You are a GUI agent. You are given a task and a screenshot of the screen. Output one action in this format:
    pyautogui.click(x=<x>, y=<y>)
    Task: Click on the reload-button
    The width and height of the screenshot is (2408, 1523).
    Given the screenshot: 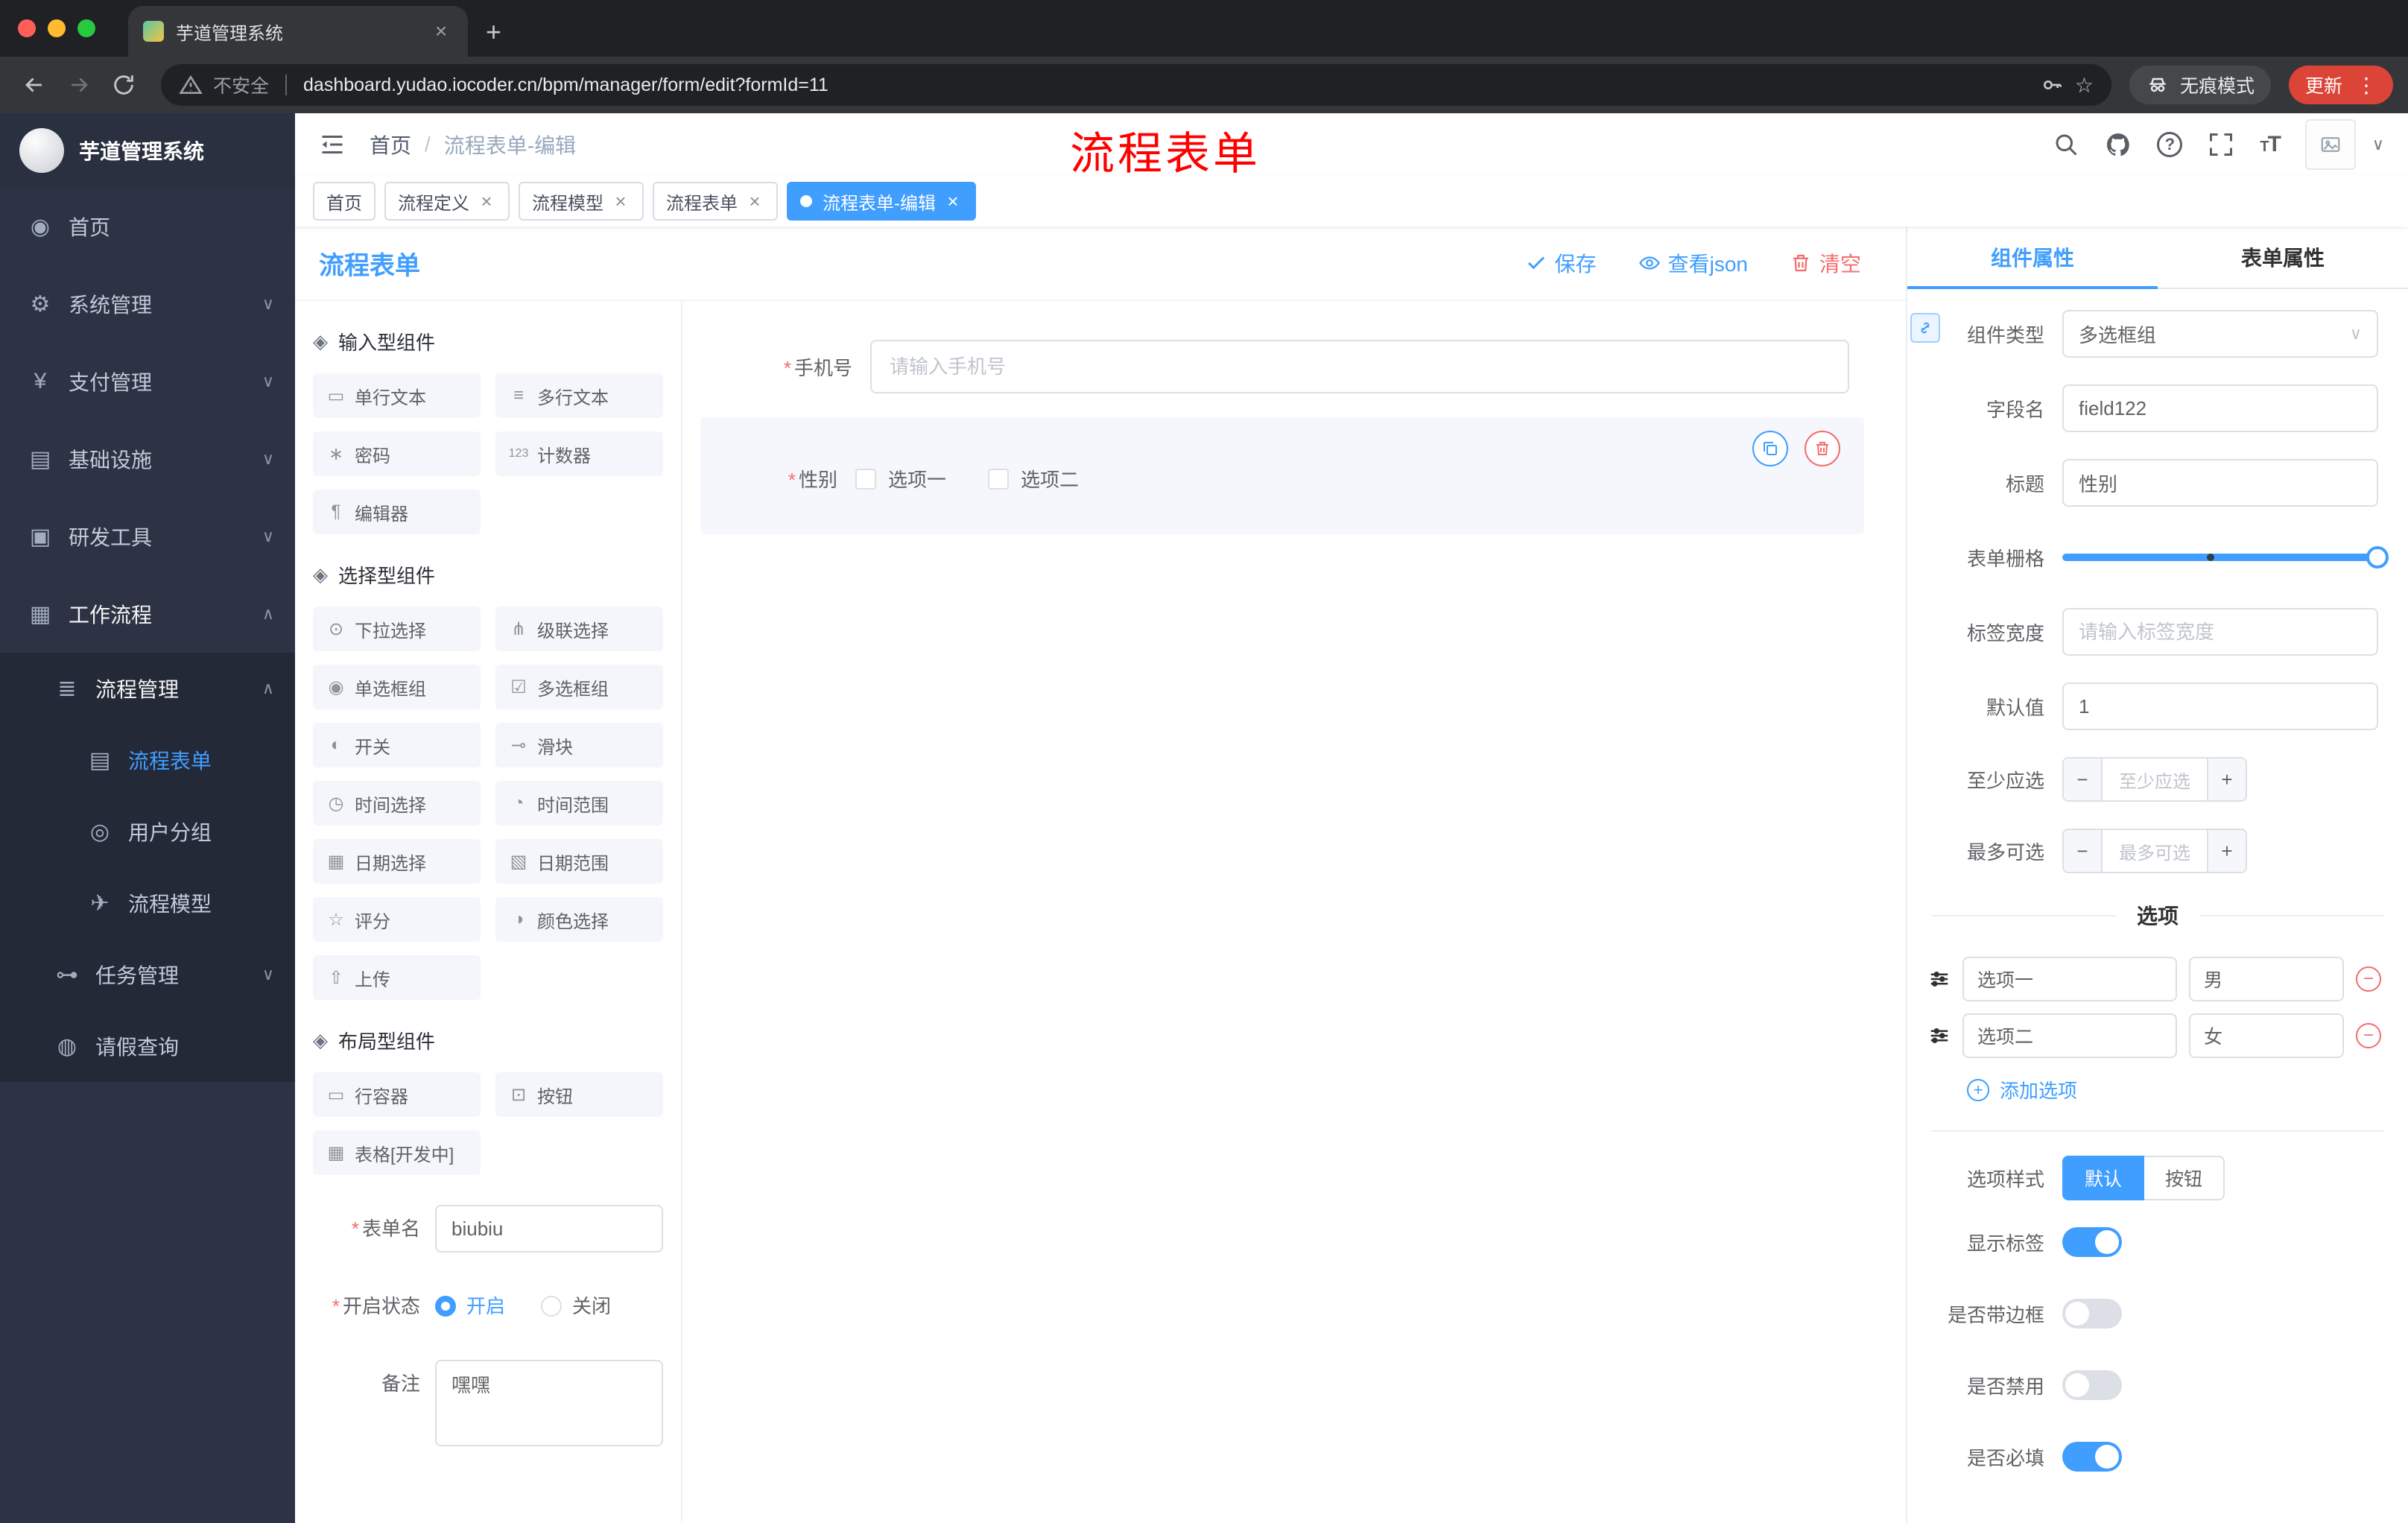 What is the action you would take?
    pyautogui.click(x=123, y=85)
    